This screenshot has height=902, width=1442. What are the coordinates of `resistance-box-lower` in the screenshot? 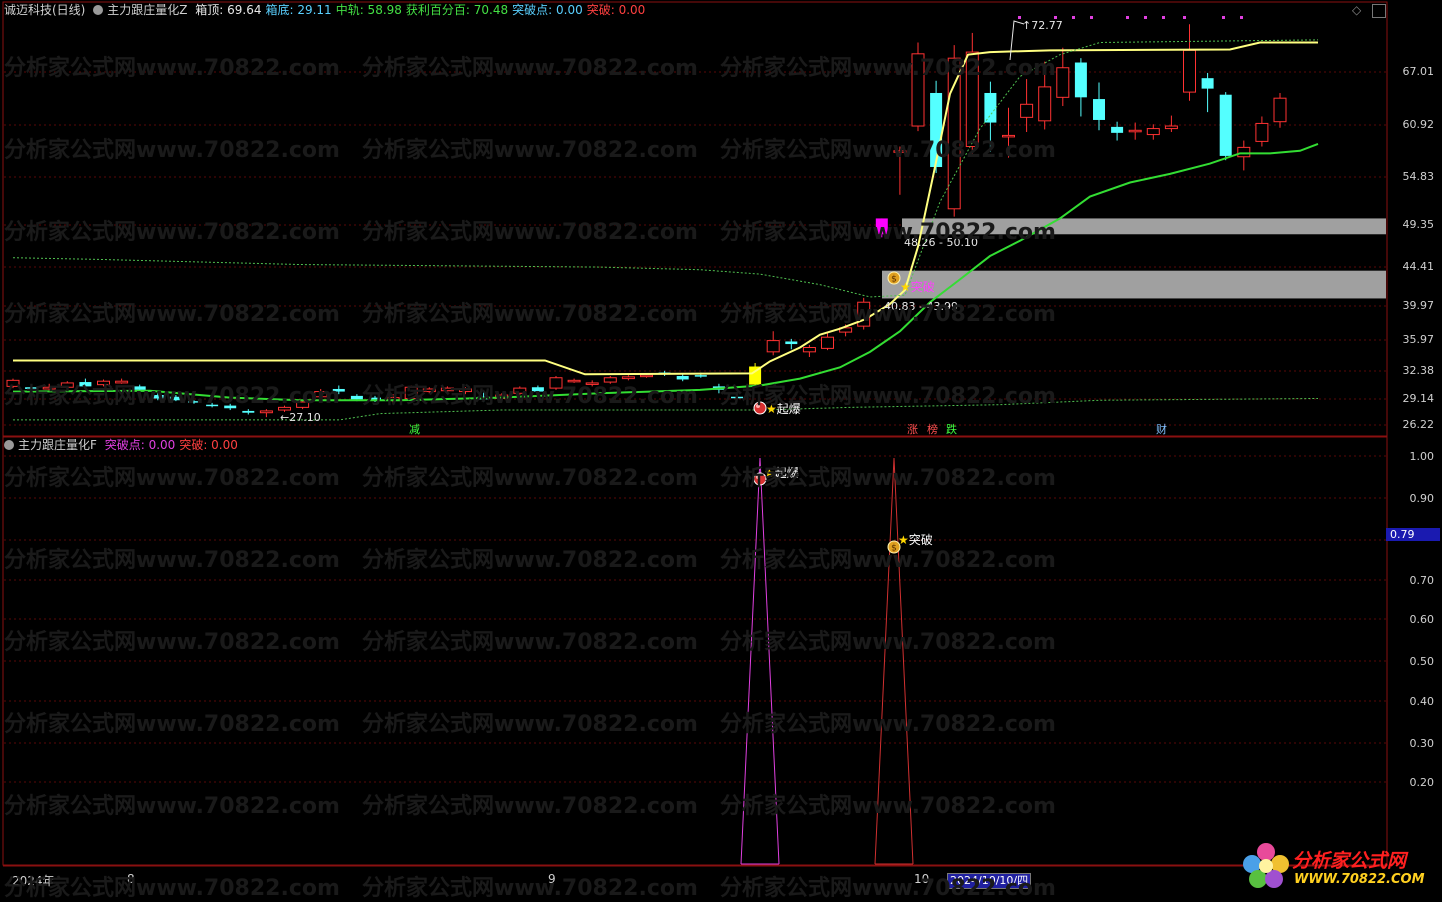 It's located at (1134, 284).